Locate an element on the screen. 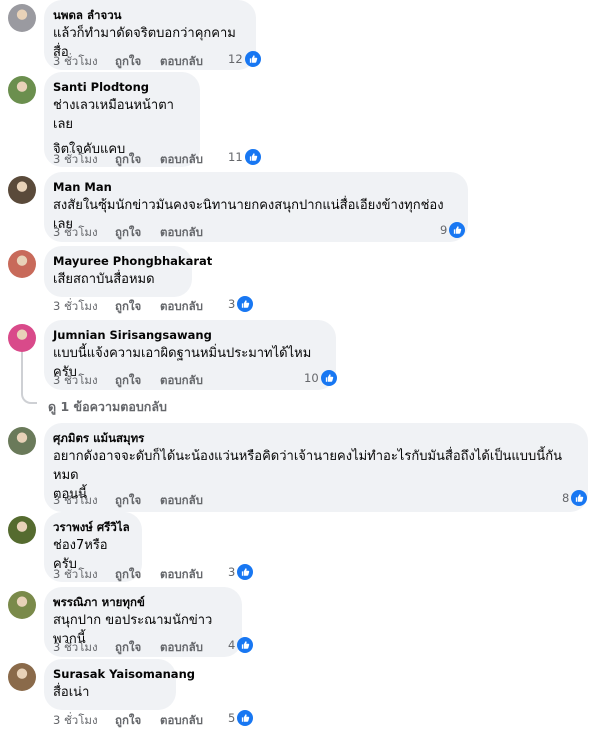 This screenshot has height=732, width=594. reaction-count: 8 is located at coordinates (575, 498).